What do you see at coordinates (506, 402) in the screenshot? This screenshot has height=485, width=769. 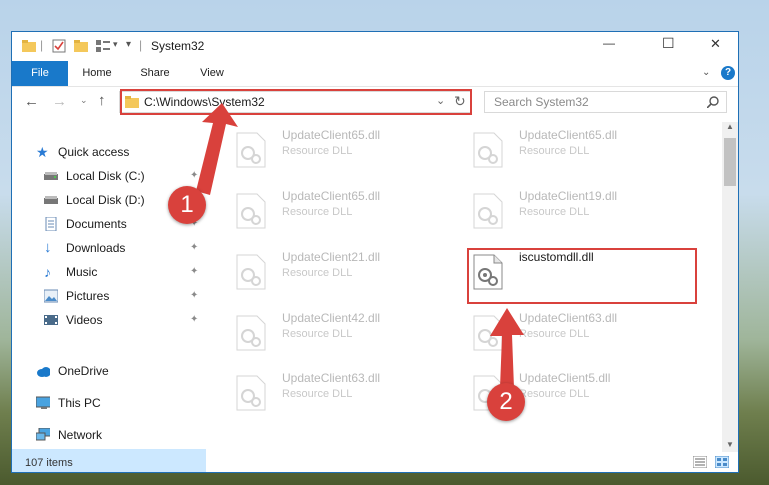 I see `step-2-badge: 2` at bounding box center [506, 402].